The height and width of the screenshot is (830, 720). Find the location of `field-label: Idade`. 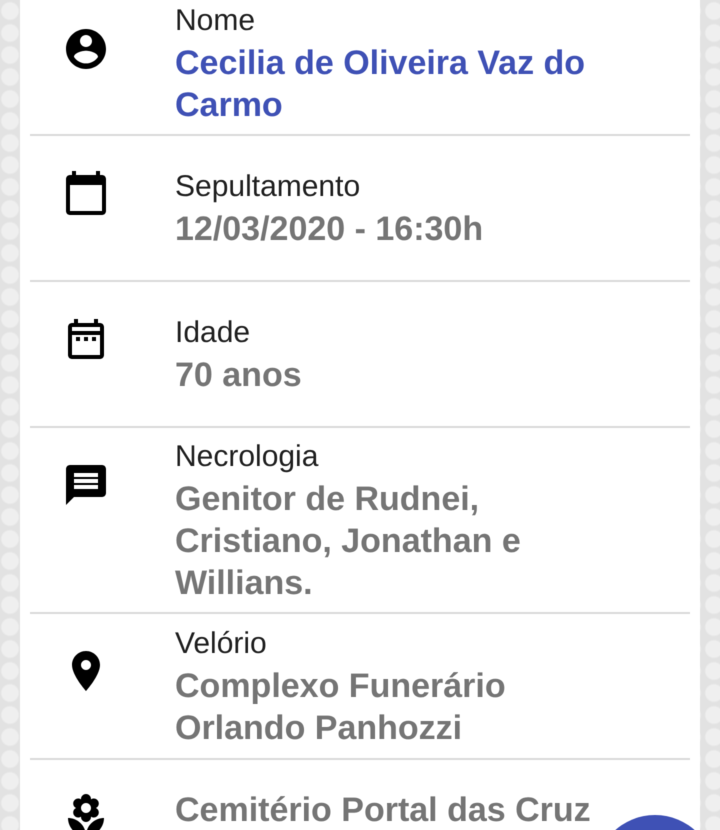

field-label: Idade is located at coordinates (212, 333).